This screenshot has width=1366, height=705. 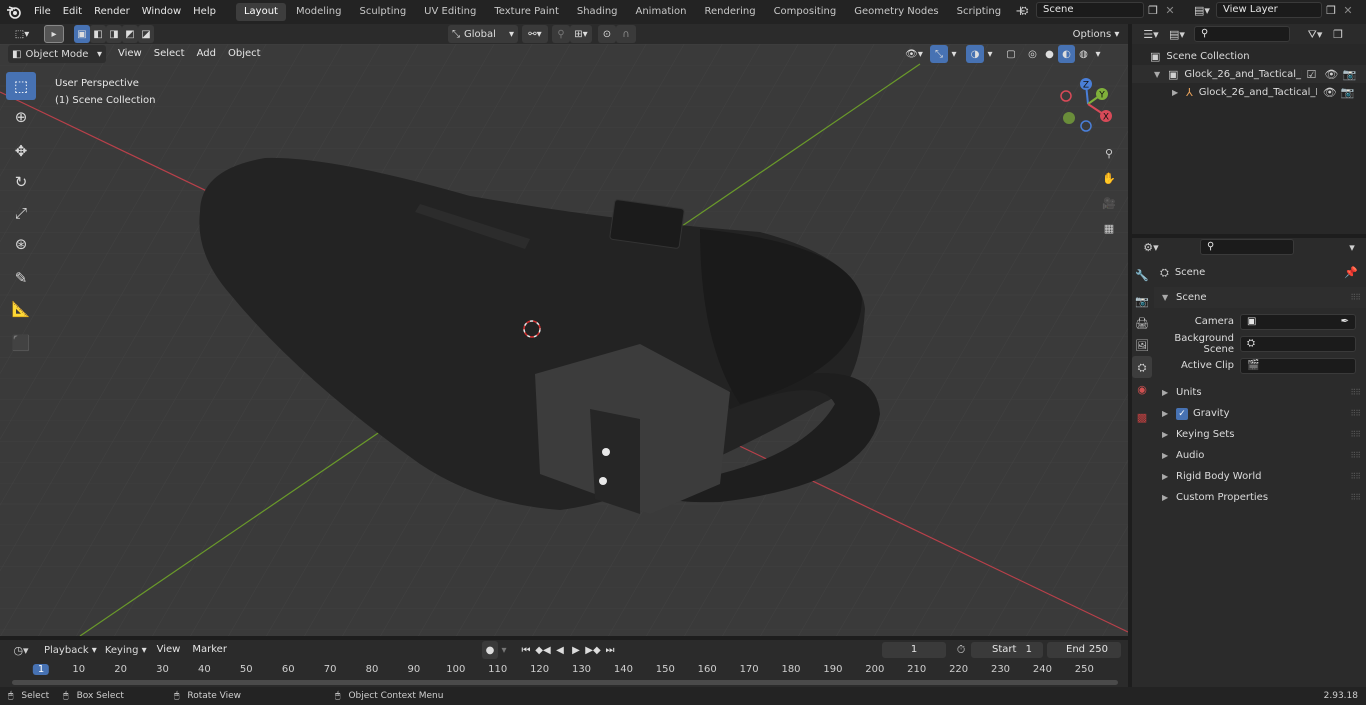 What do you see at coordinates (581, 34) in the screenshot?
I see `snap-target-icon: ⊞▾` at bounding box center [581, 34].